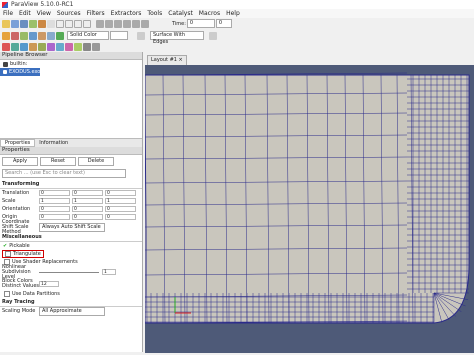  What do you see at coordinates (145, 23) in the screenshot?
I see `loop-icon` at bounding box center [145, 23].